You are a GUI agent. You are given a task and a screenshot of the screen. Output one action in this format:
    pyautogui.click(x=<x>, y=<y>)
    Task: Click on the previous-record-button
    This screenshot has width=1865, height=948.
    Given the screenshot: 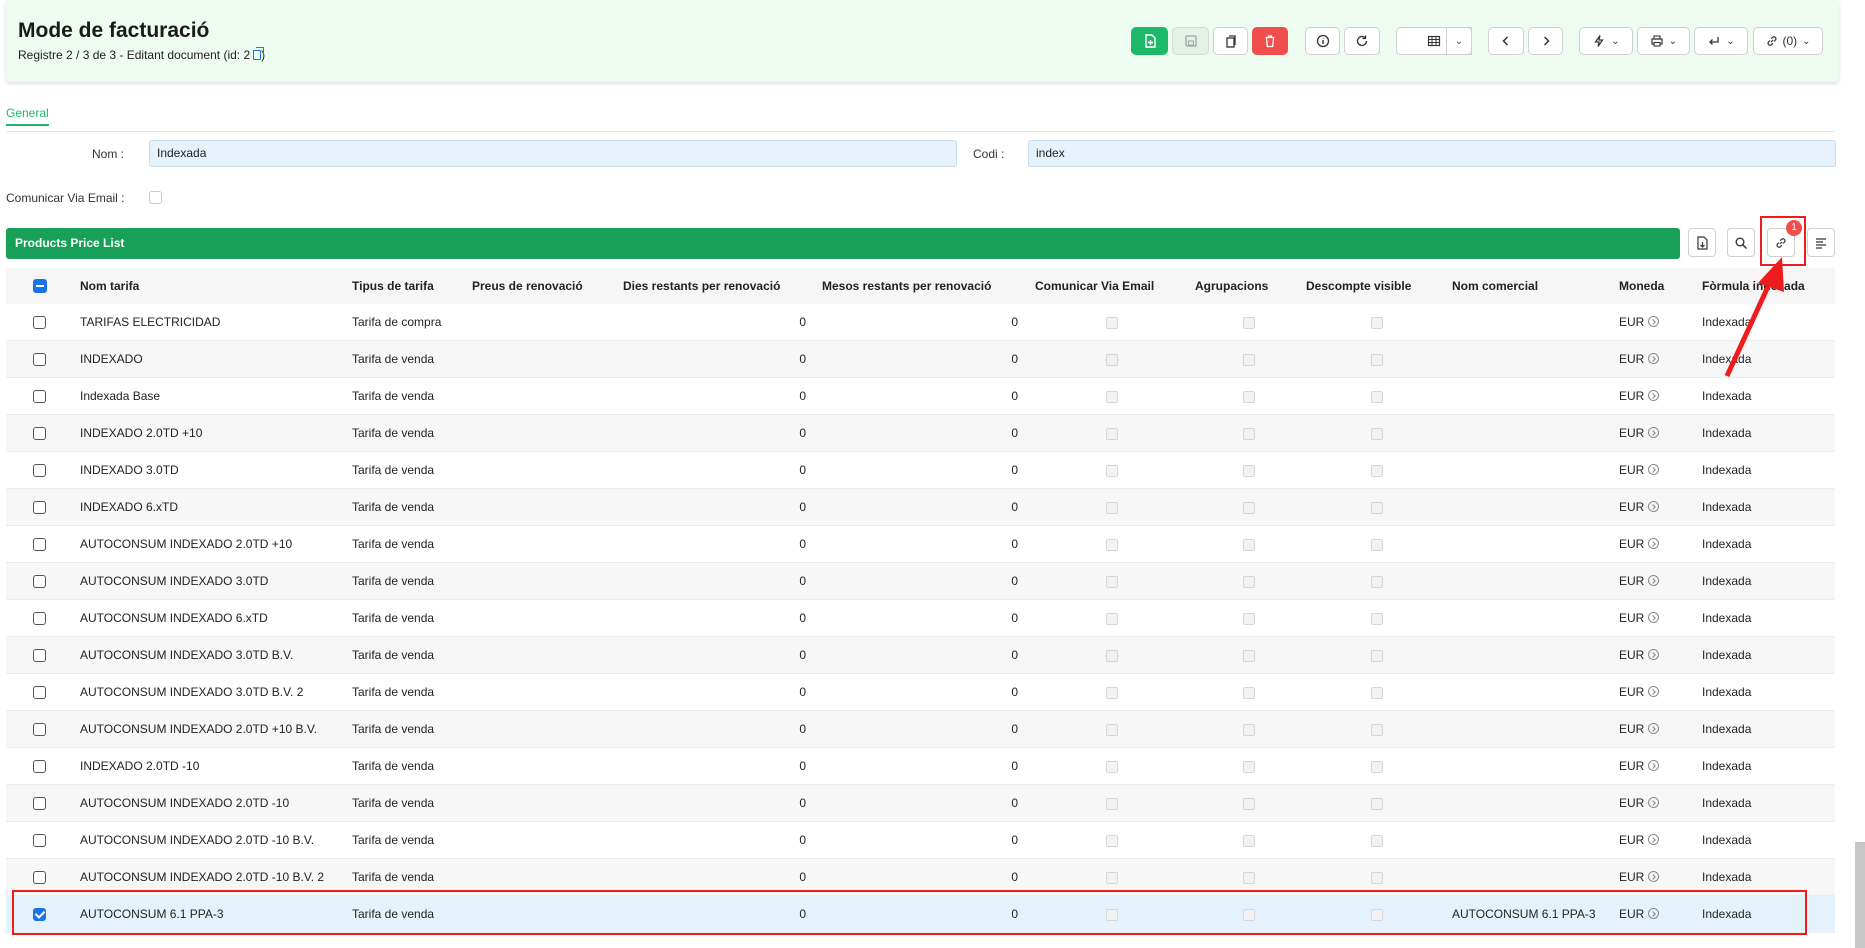 What is the action you would take?
    pyautogui.click(x=1506, y=41)
    